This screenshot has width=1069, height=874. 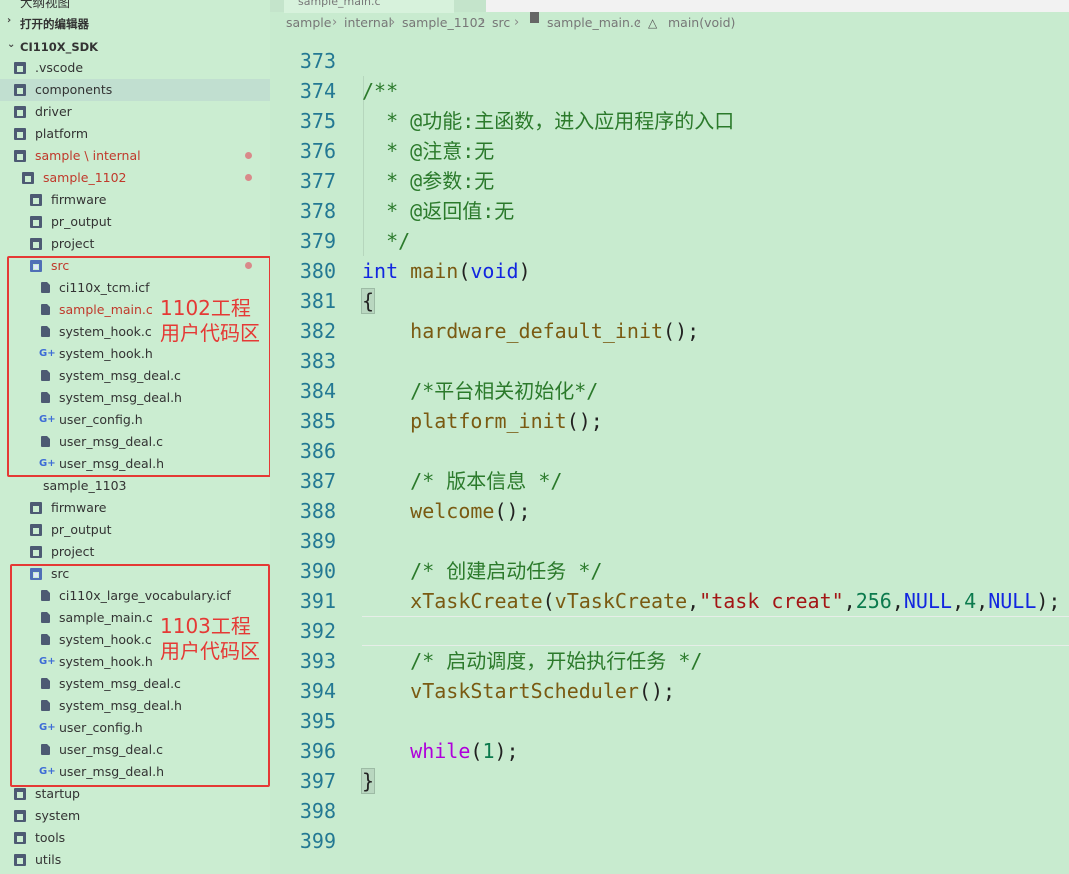 What do you see at coordinates (368, 301) in the screenshot?
I see `code-line: {` at bounding box center [368, 301].